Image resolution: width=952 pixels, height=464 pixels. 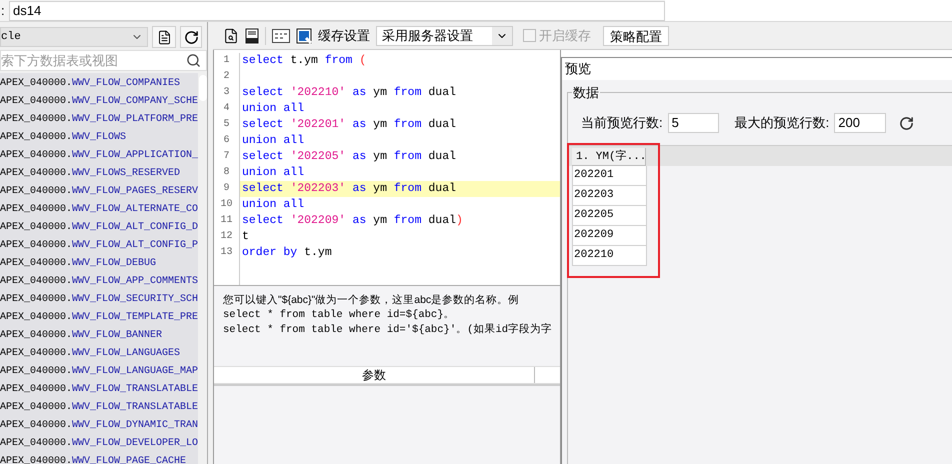 I want to click on table-list-item: APEX_040000.WWV_FLOW_LANGUAGE_MAP, so click(x=99, y=372).